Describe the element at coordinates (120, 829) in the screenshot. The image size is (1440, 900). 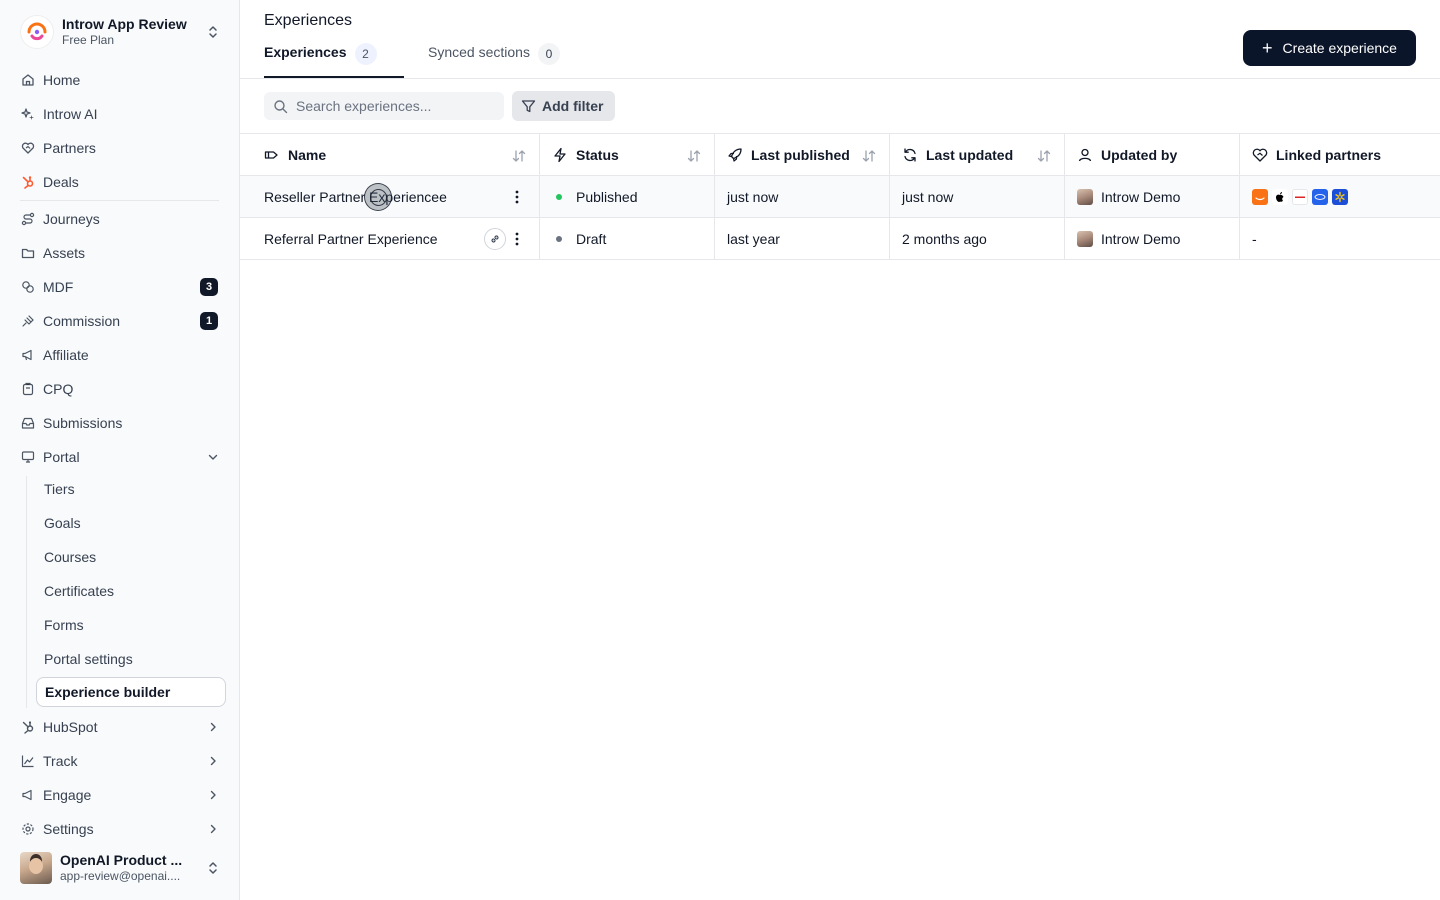
I see `sidebar-item-settings: Settings` at that location.